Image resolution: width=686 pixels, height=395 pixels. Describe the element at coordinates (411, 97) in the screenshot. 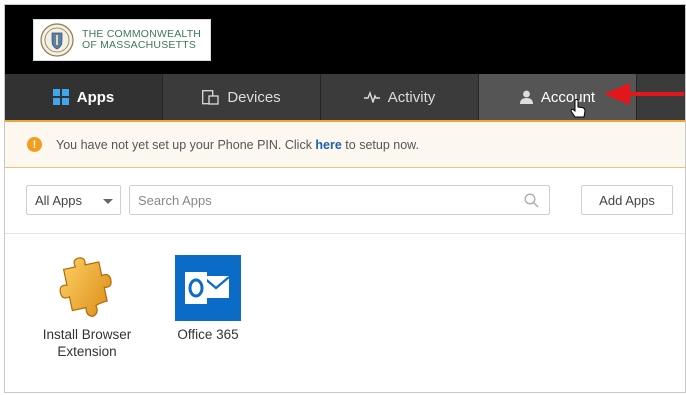

I see `tab-activity-label: Activity` at that location.